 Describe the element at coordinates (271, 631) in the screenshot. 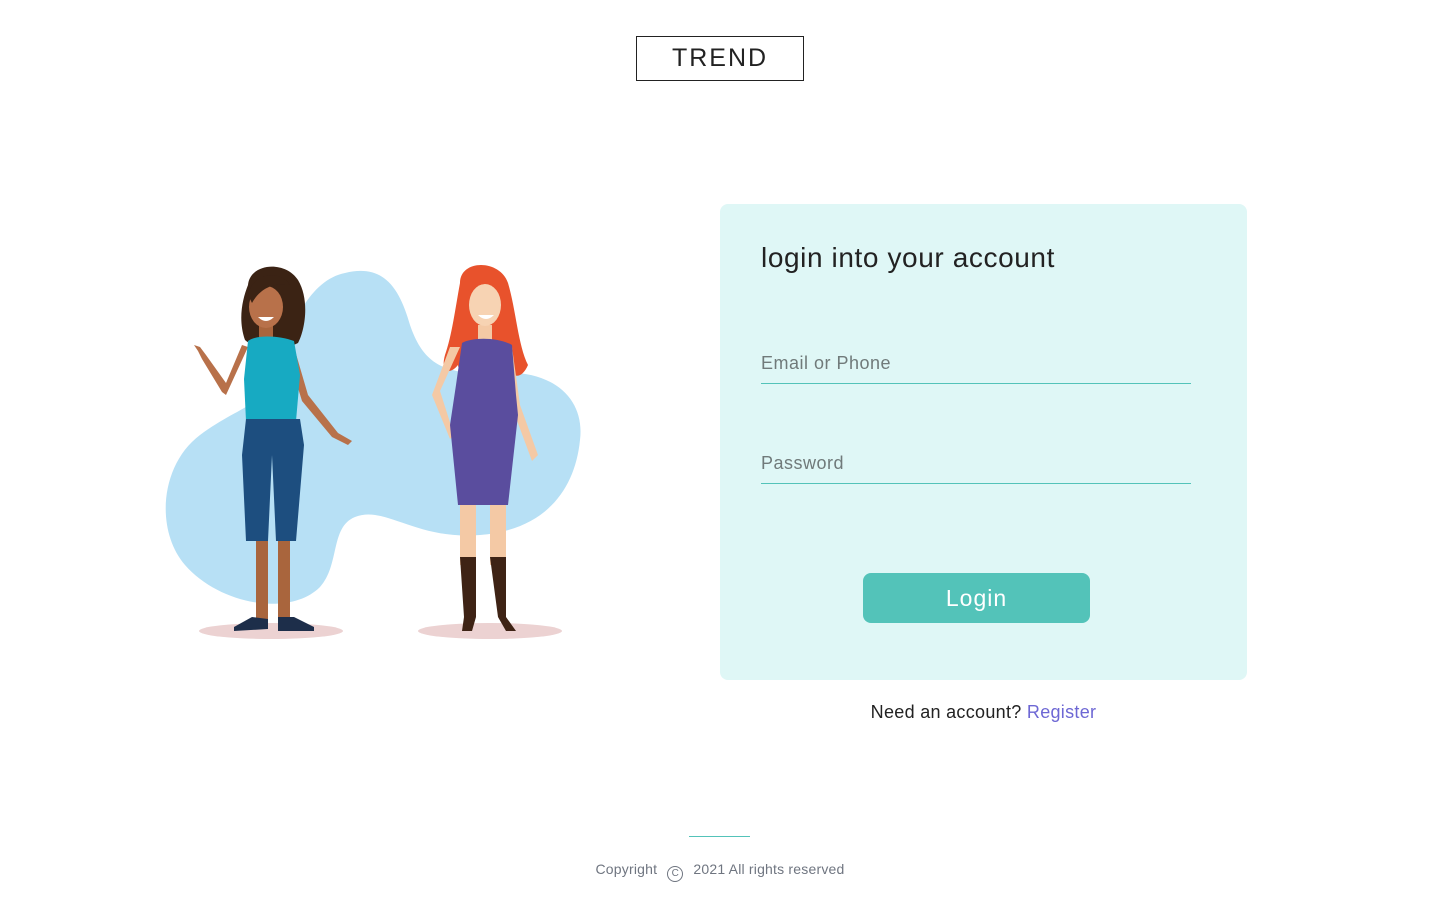

I see `shadow-left` at that location.